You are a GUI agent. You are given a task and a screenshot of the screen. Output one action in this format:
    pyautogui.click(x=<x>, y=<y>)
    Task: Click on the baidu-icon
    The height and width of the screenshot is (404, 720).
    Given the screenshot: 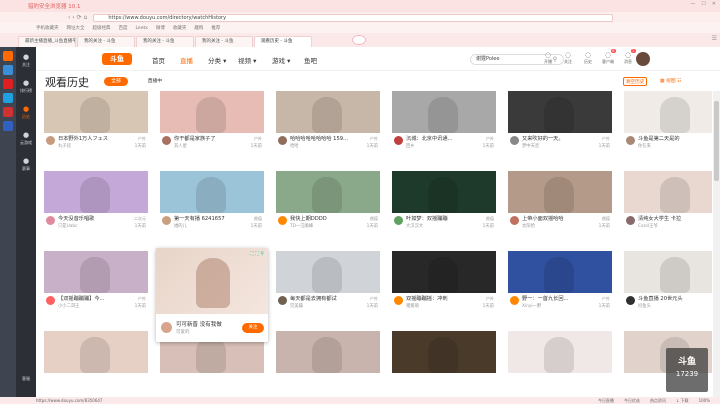 What is the action you would take?
    pyautogui.click(x=8, y=126)
    